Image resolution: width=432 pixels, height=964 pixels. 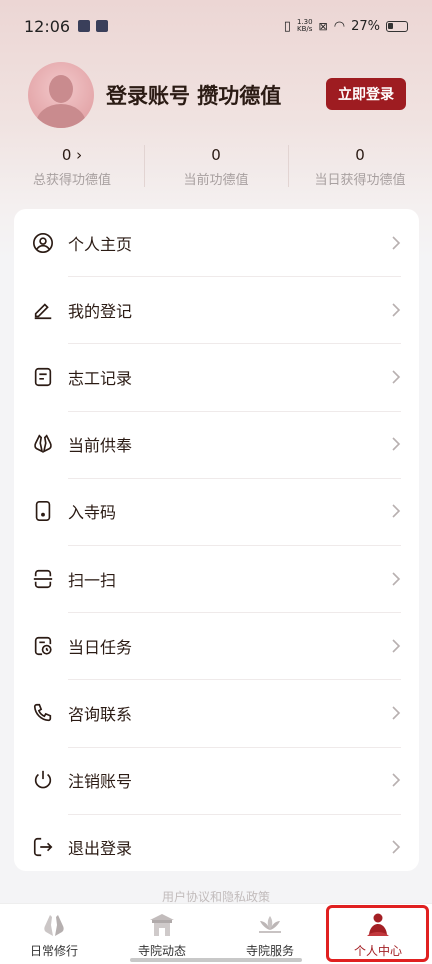 I want to click on stat-current-merit: 0 当前功德值, so click(x=216, y=168).